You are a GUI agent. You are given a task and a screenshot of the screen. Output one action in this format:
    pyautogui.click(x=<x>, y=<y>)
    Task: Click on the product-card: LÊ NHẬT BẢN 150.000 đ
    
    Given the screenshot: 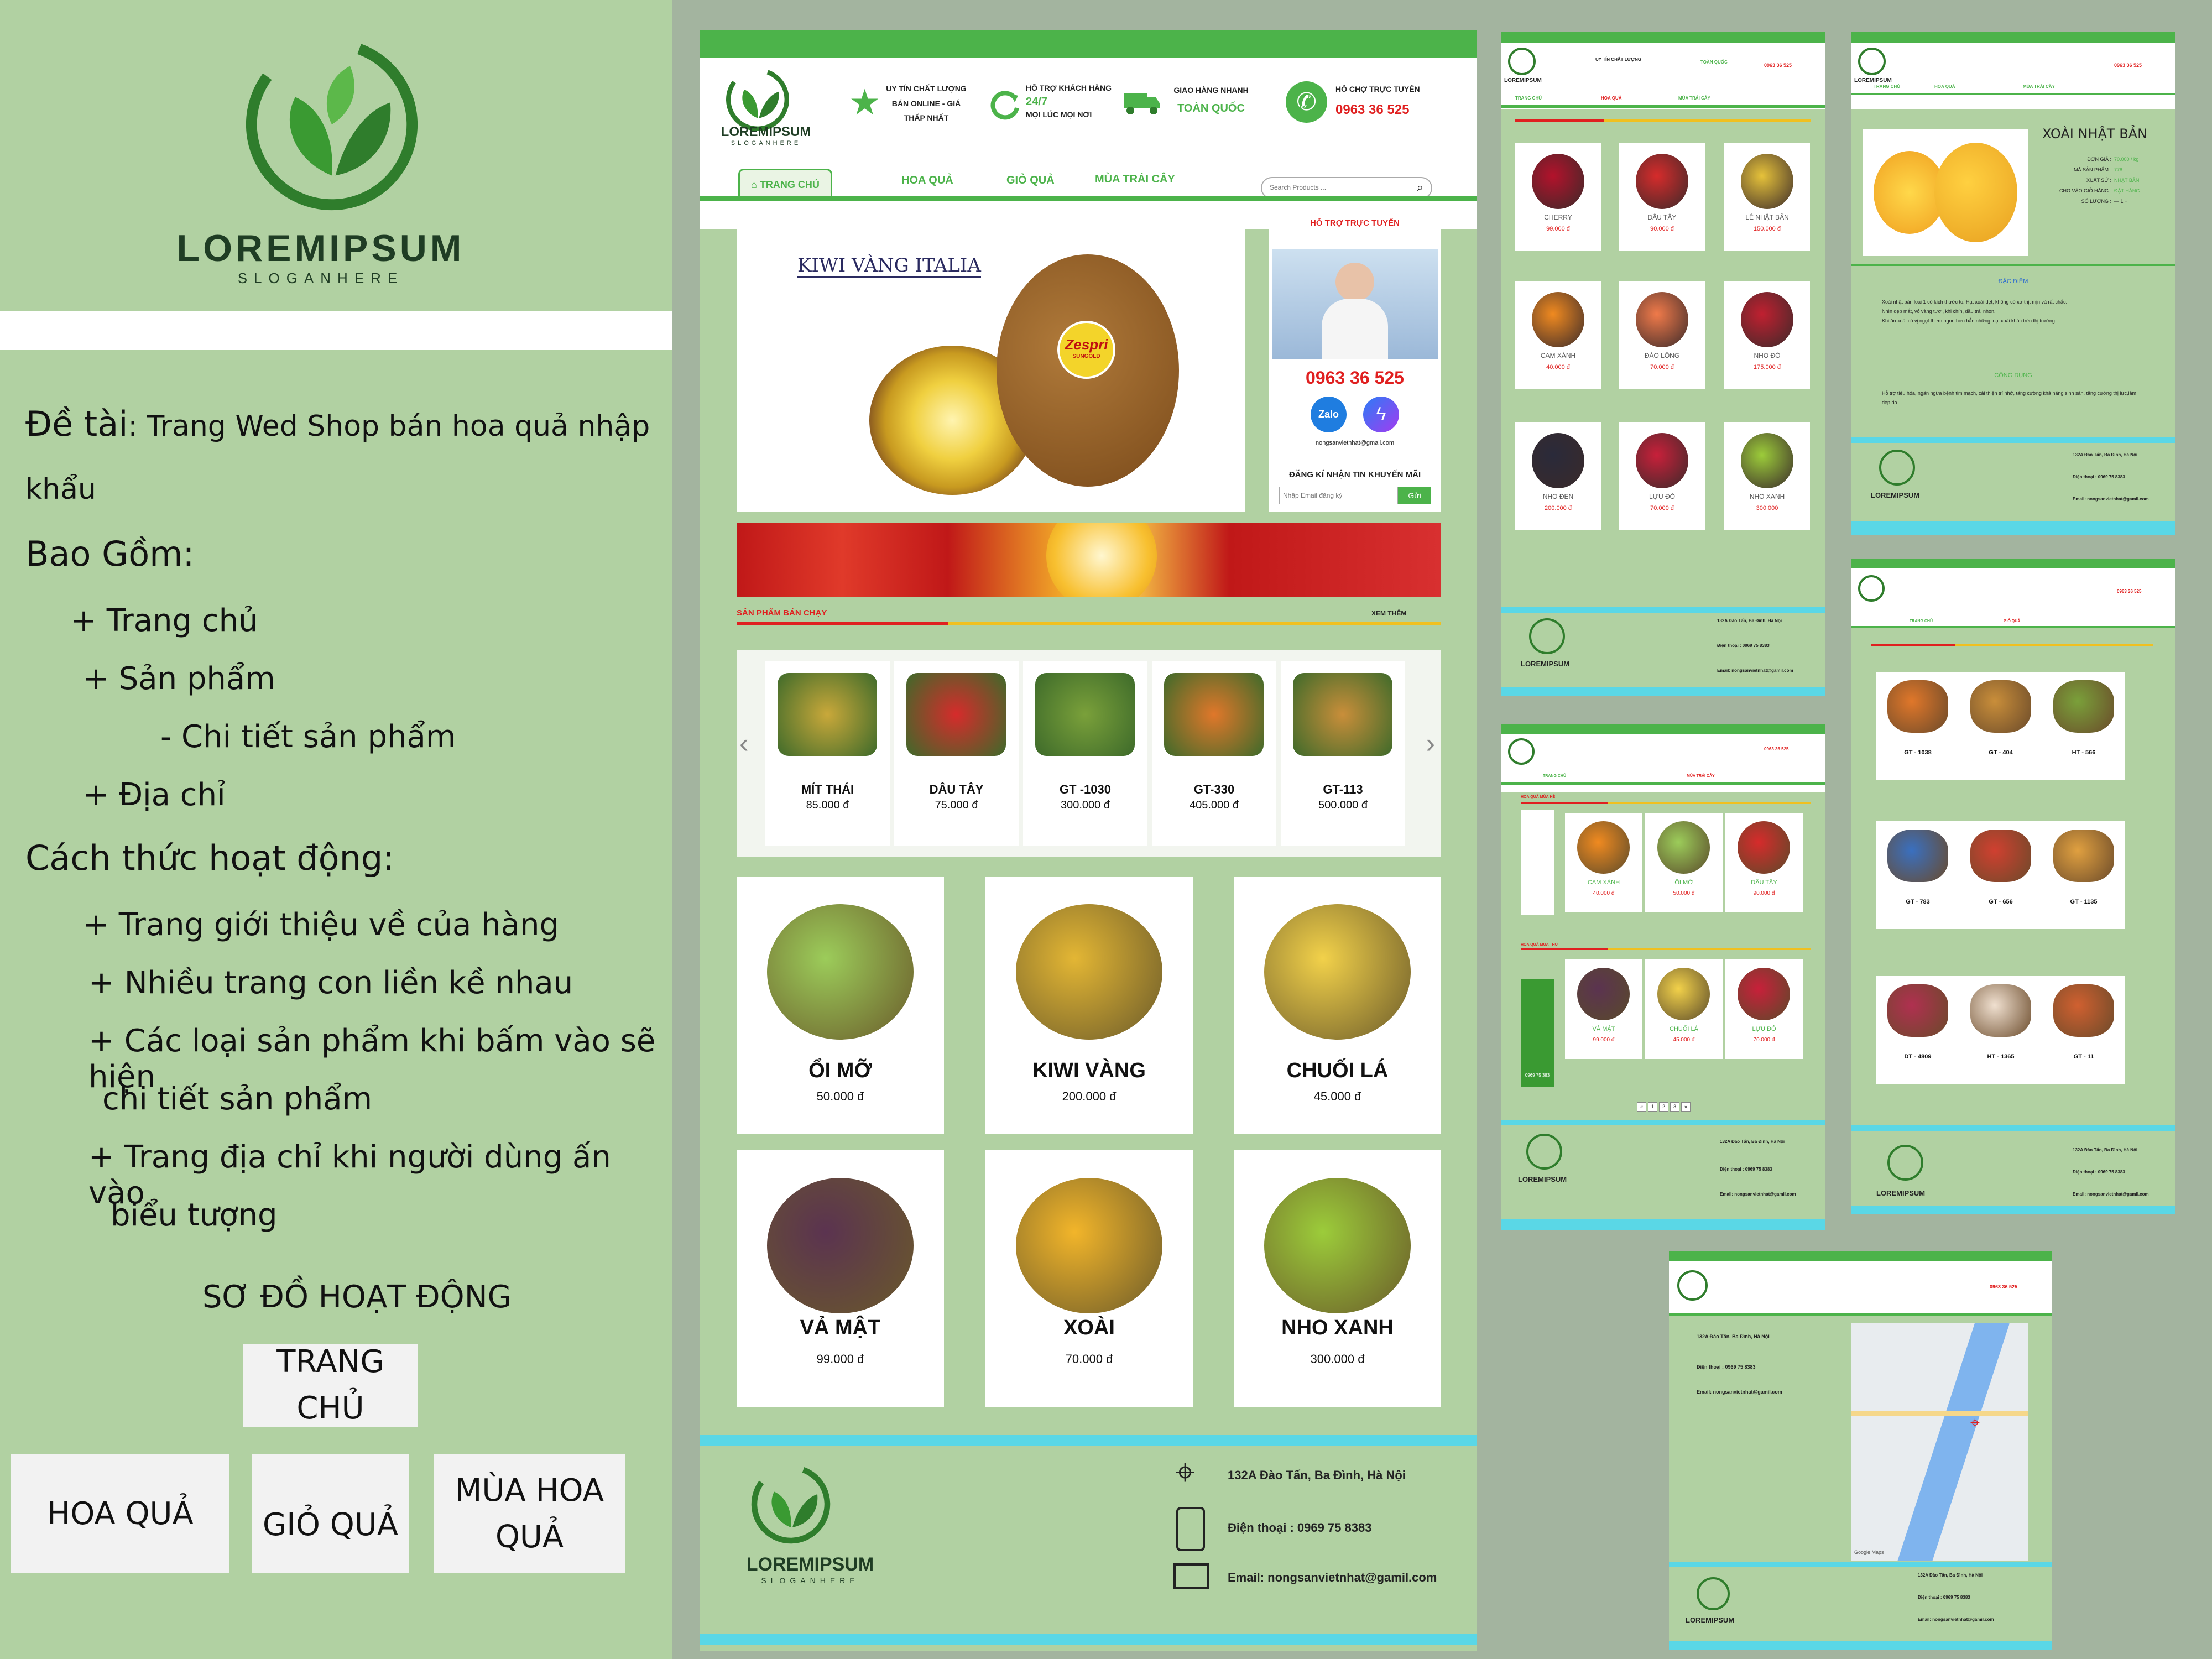 What is the action you would take?
    pyautogui.click(x=1767, y=197)
    